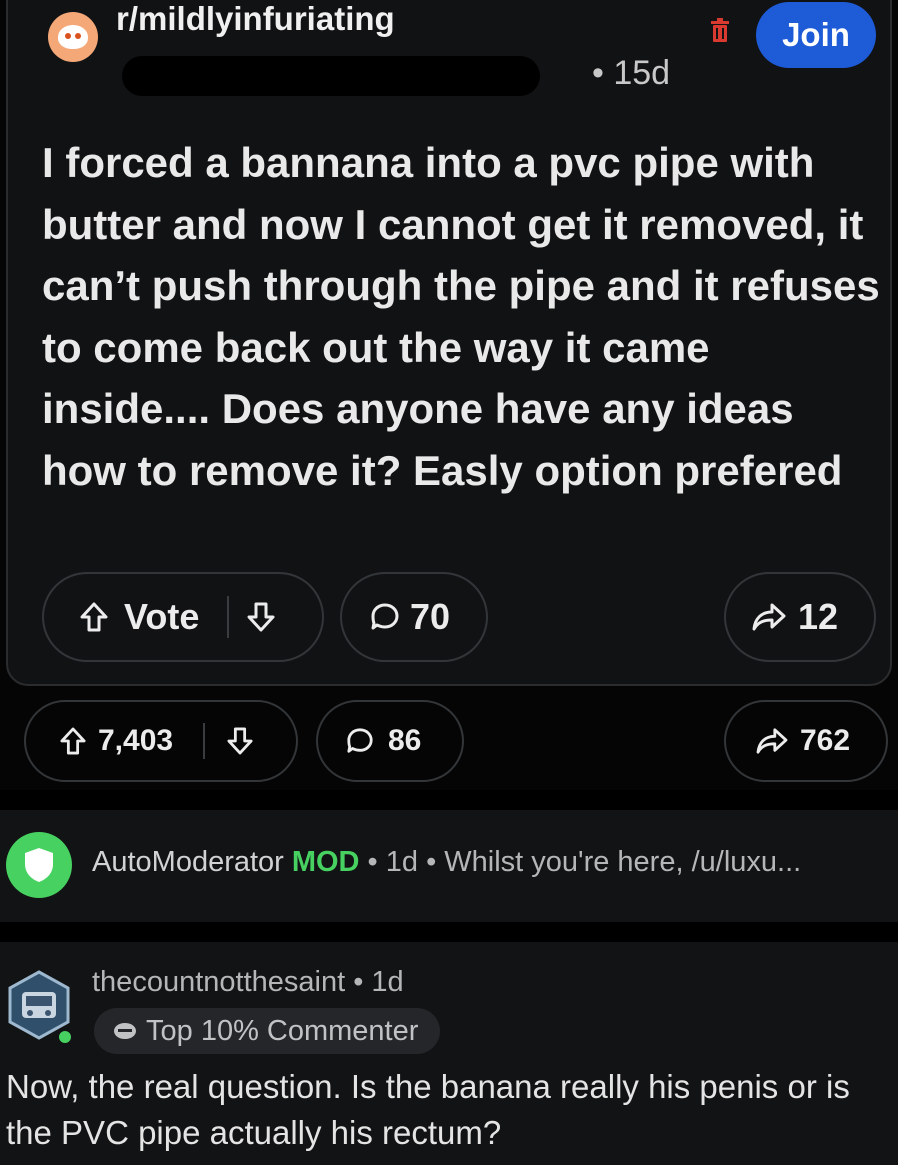 The image size is (898, 1165). Describe the element at coordinates (331, 76) in the screenshot. I see `redacted-username` at that location.